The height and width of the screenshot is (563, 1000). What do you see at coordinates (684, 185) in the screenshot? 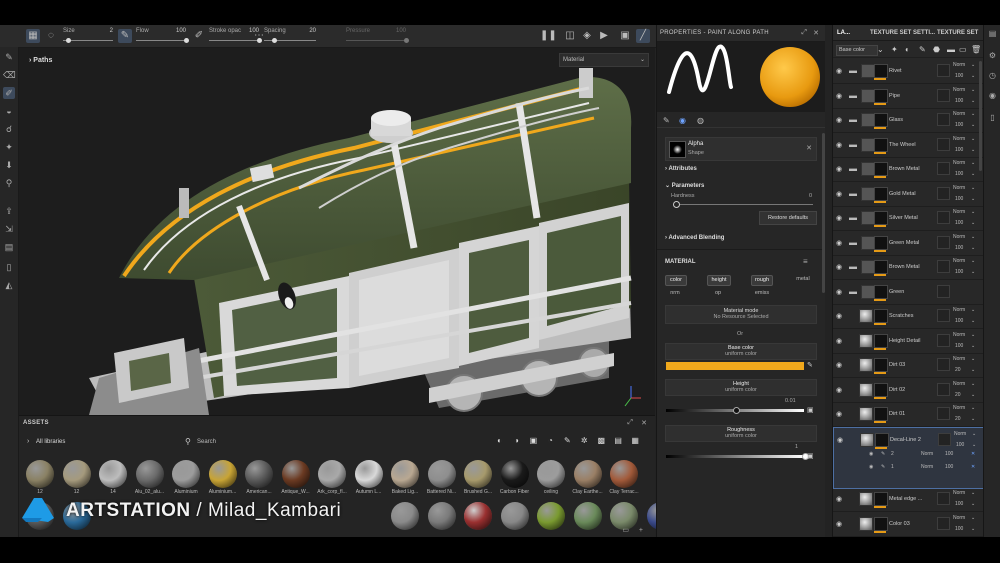
I see `parameters-section: ⌄ Parameters` at bounding box center [684, 185].